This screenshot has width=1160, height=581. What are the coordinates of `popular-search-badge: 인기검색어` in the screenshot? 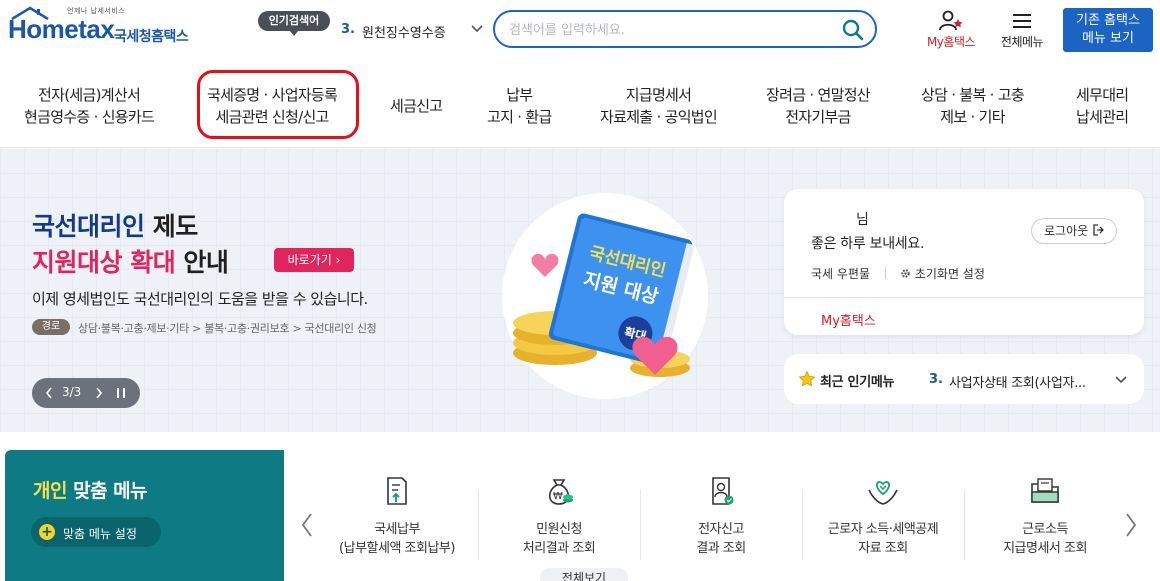 It's located at (294, 23).